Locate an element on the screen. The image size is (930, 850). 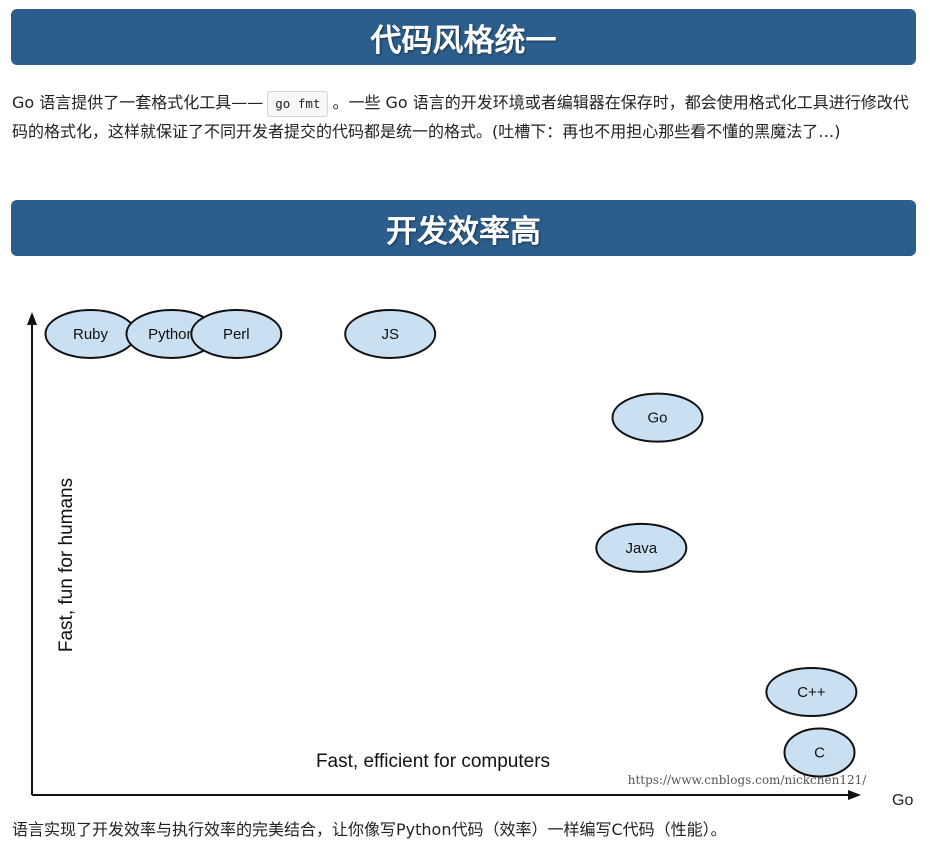
point-perl: Perl is located at coordinates (236, 333).